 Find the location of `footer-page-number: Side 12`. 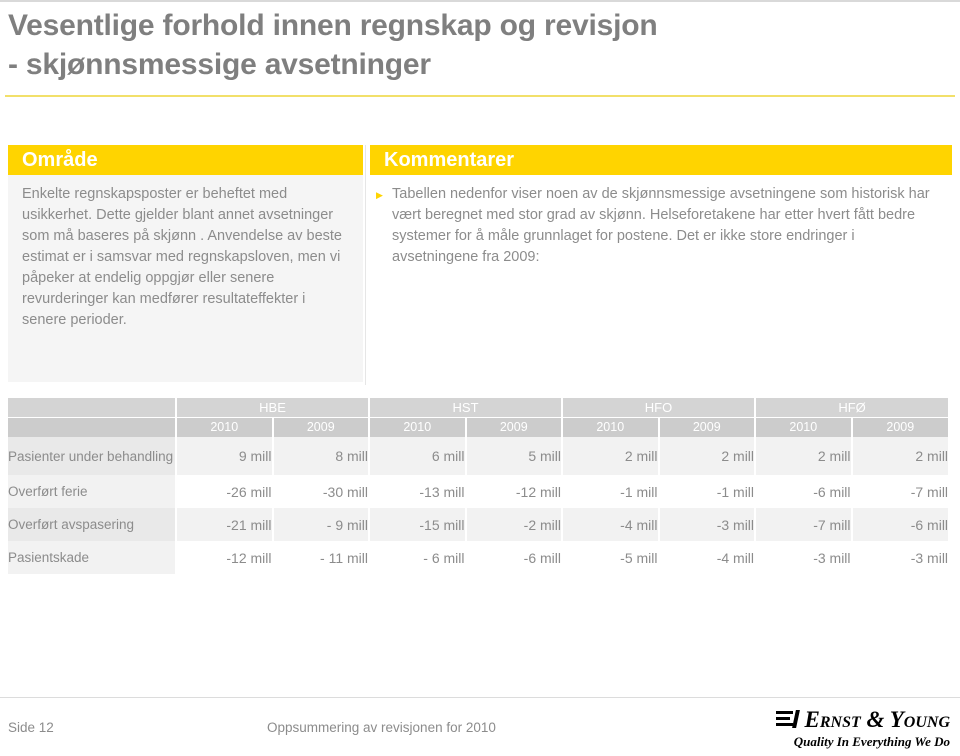

footer-page-number: Side 12 is located at coordinates (31, 727).